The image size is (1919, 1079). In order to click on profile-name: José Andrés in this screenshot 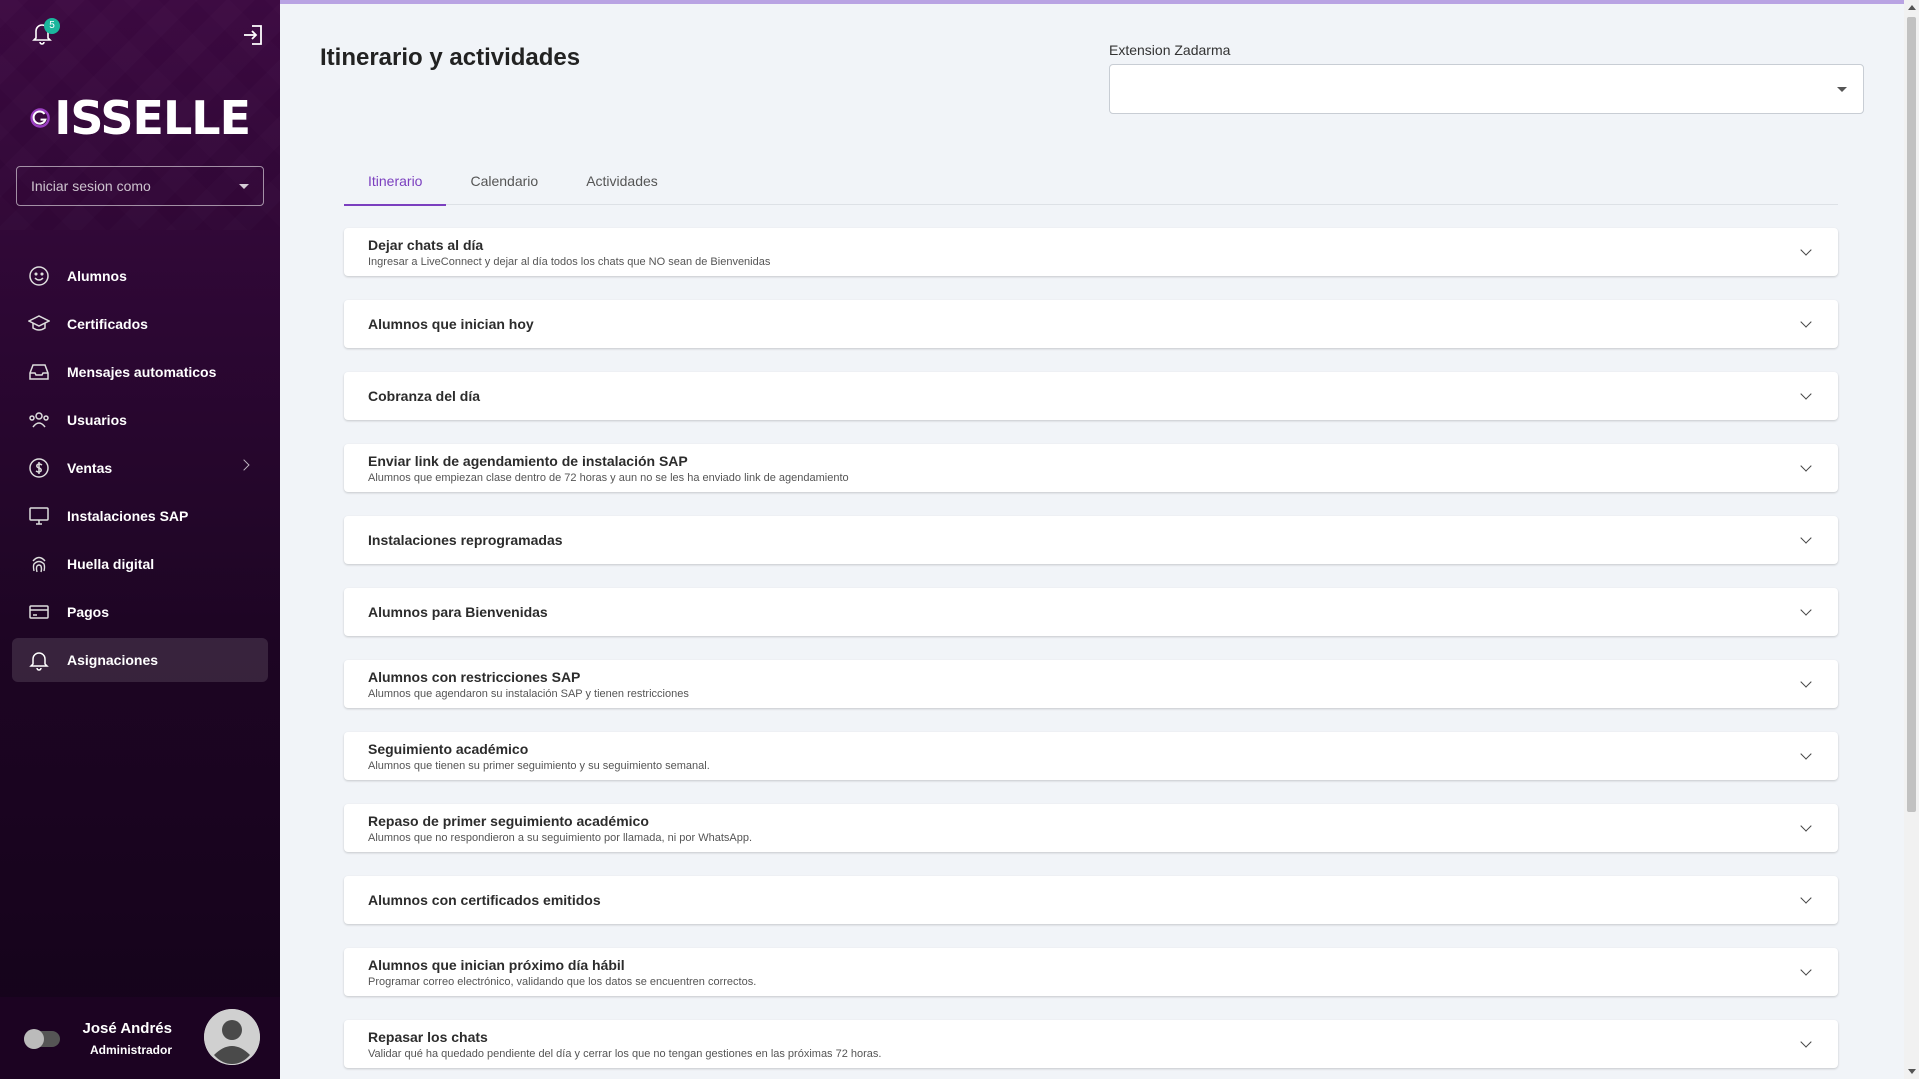, I will do `click(127, 1028)`.